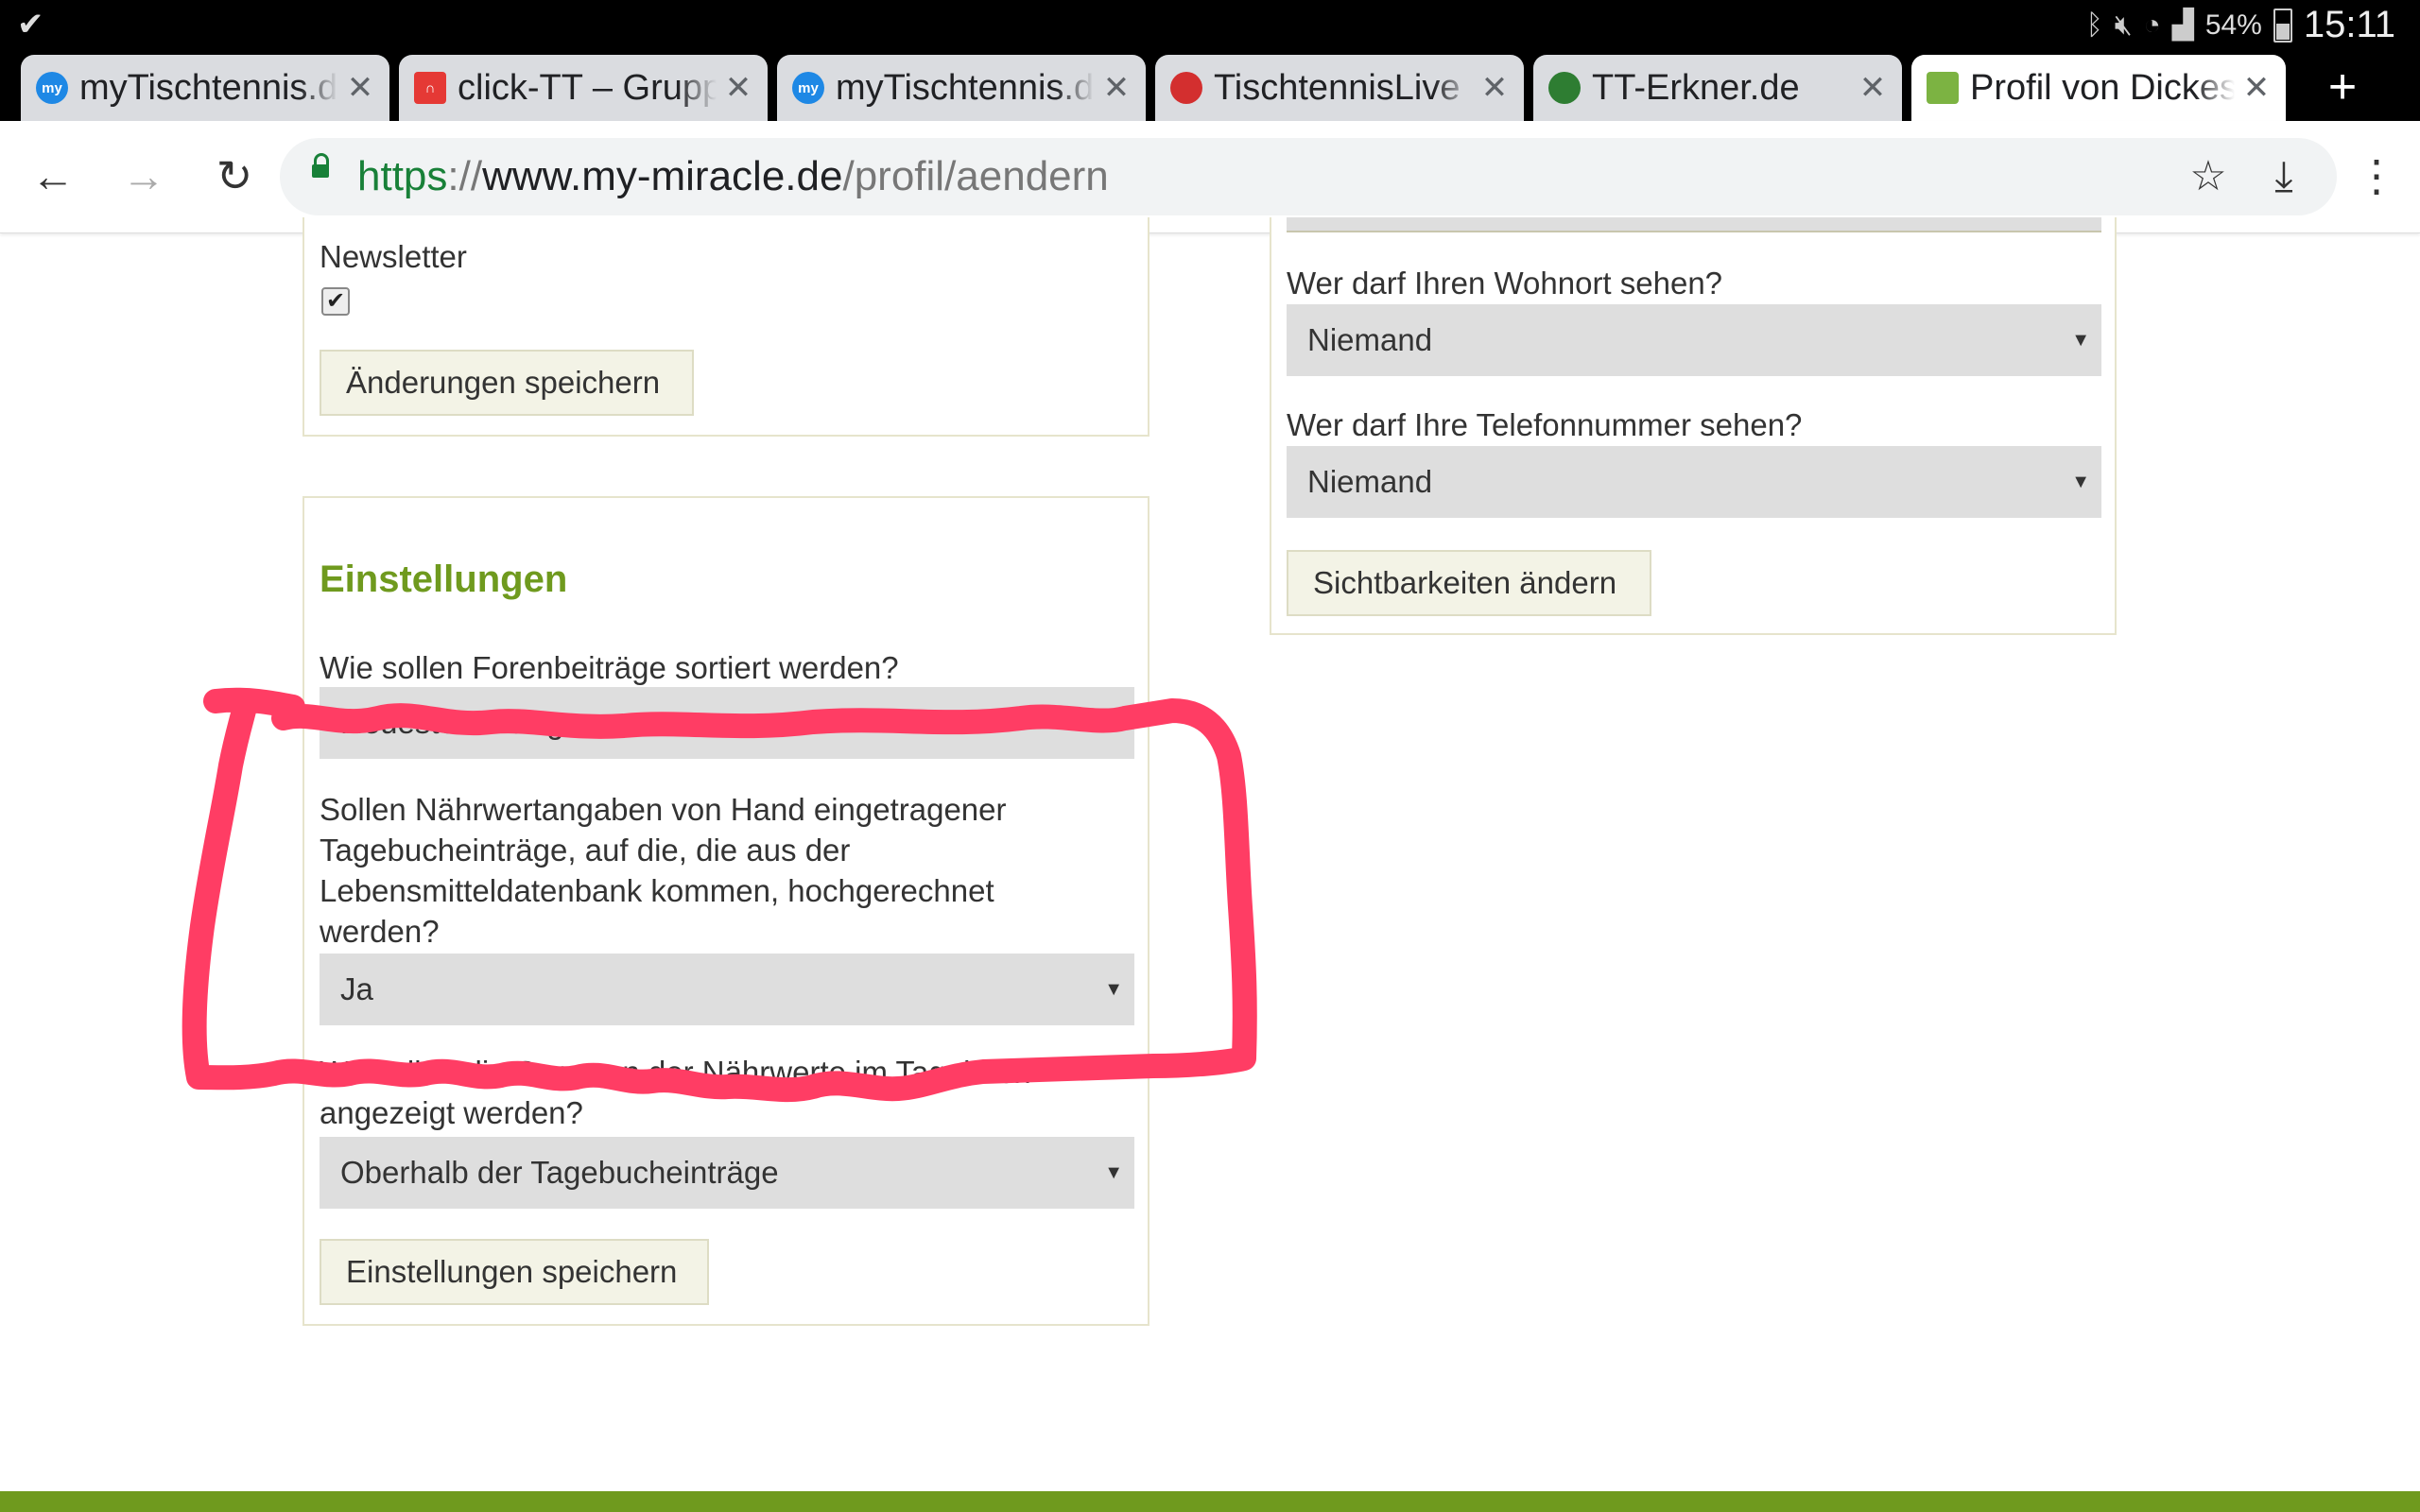  What do you see at coordinates (143, 175) in the screenshot?
I see `forward-arrow-icon: →` at bounding box center [143, 175].